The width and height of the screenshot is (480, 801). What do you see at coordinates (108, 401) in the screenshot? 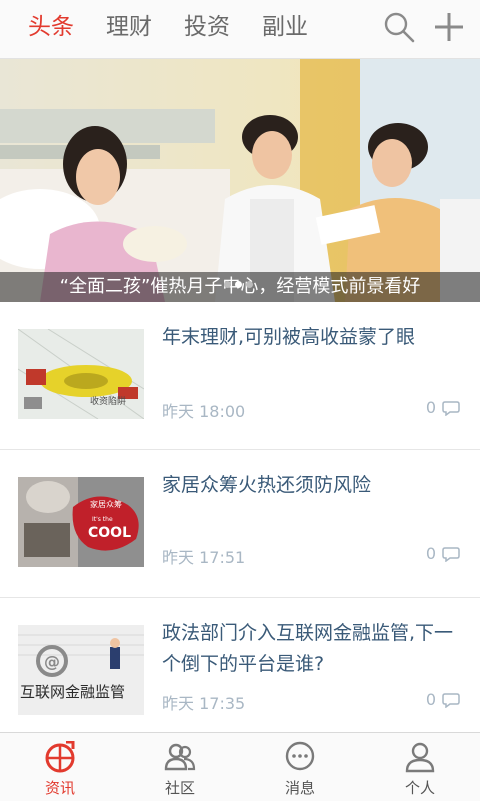
I see `thumb-text: 收资陷阱` at bounding box center [108, 401].